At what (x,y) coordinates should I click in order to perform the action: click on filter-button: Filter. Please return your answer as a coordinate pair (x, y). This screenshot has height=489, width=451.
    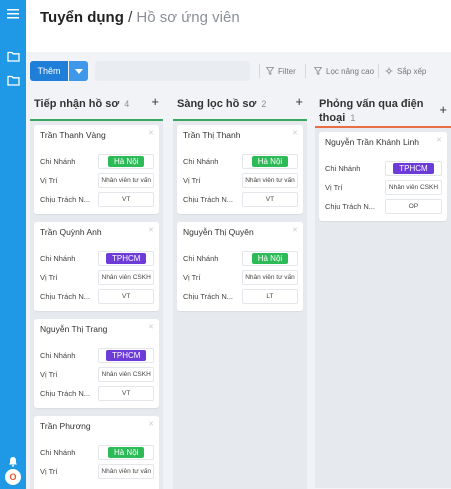
    Looking at the image, I should click on (281, 71).